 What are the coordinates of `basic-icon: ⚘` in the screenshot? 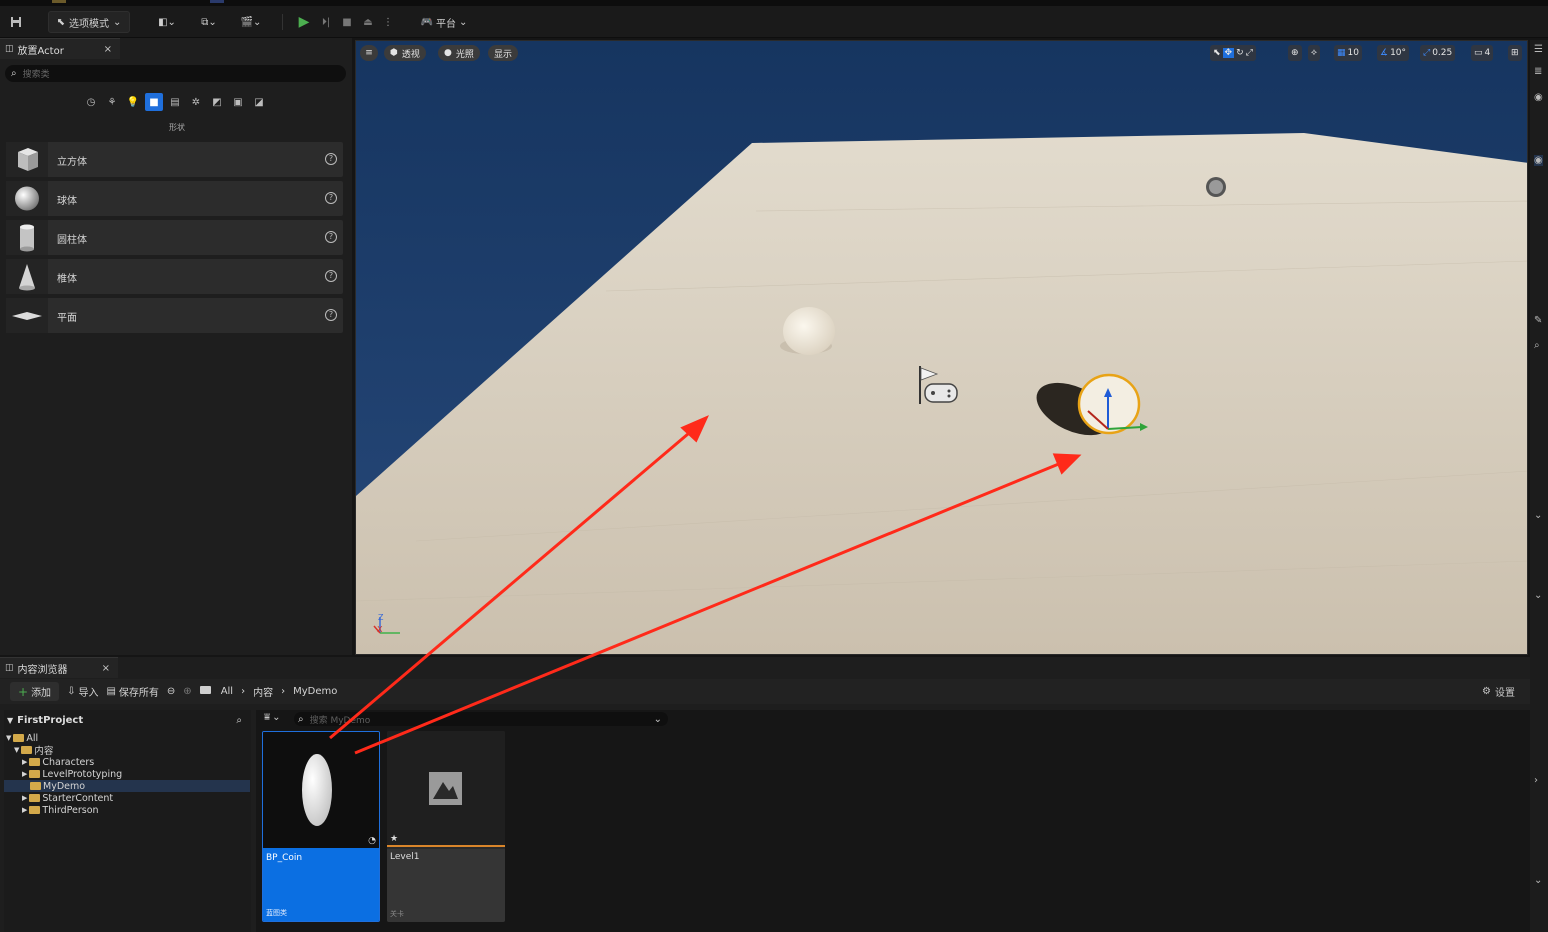 It's located at (112, 102).